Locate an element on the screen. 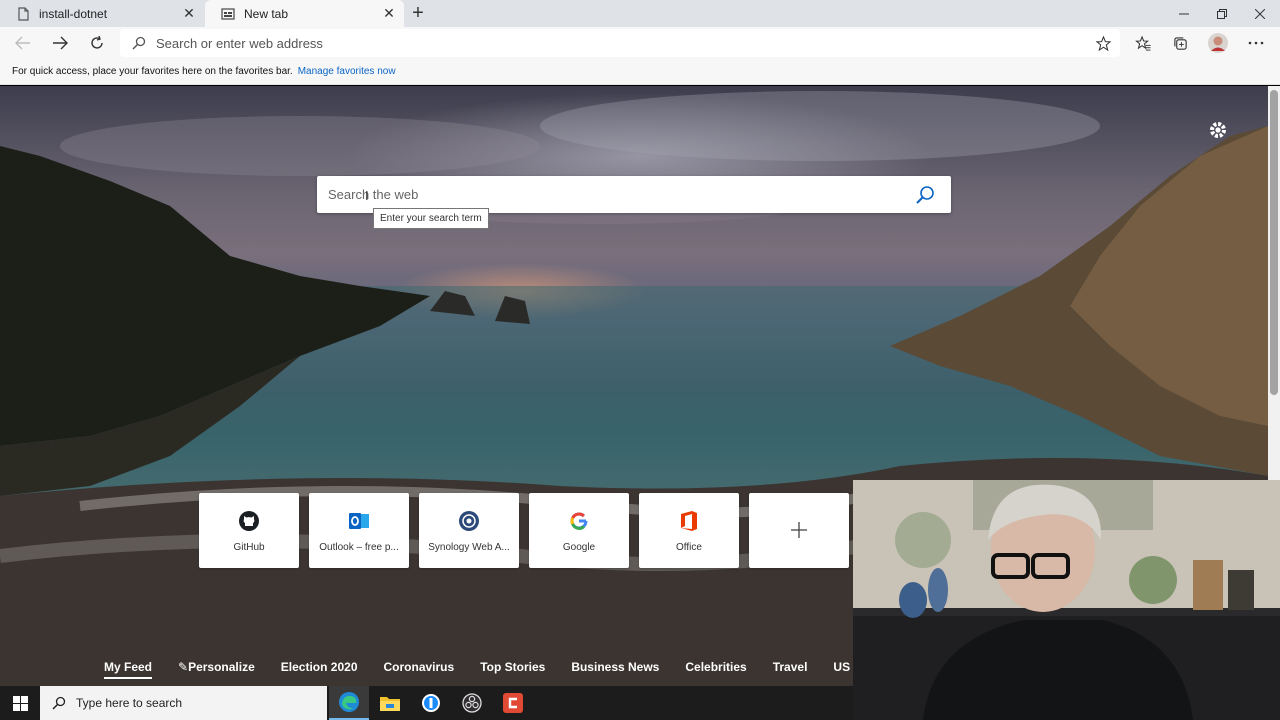  document-icon is located at coordinates (23, 13).